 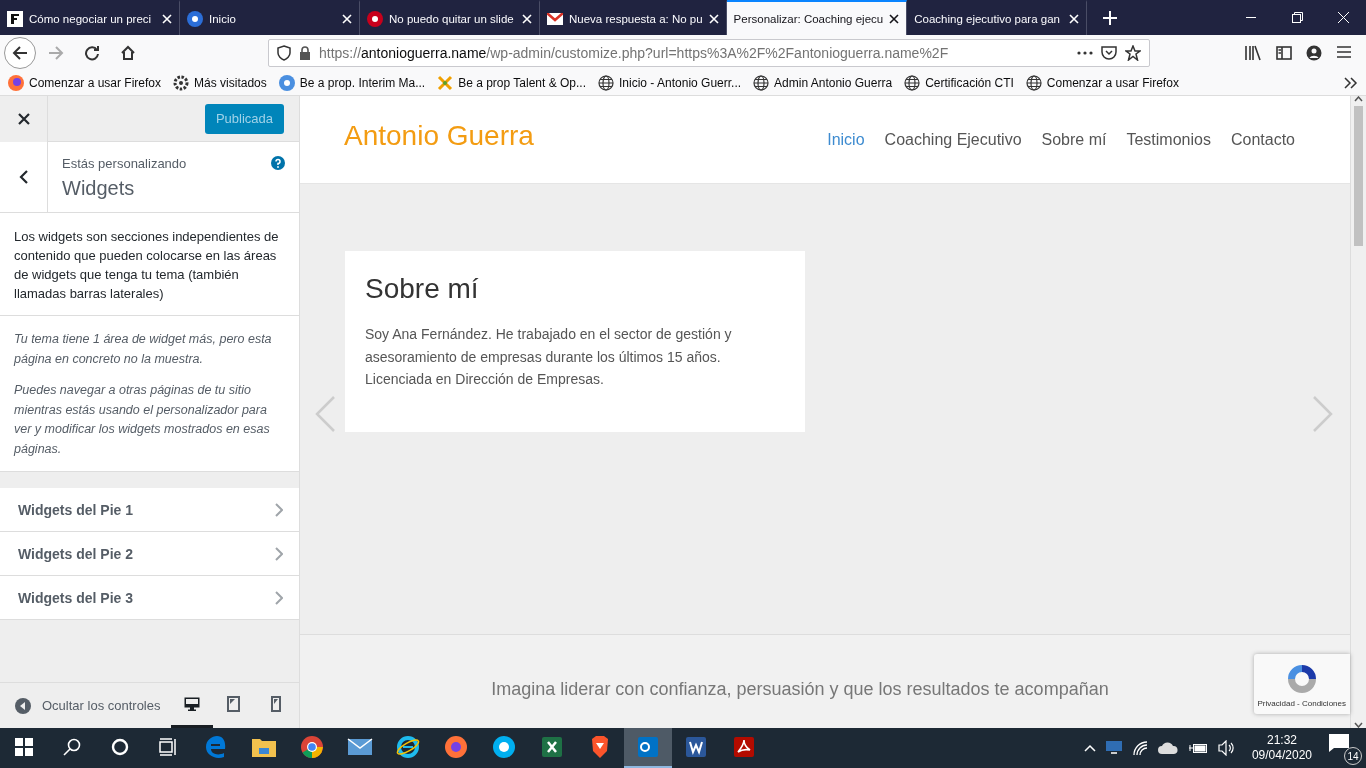 I want to click on nav-link: Contacto, so click(x=1262, y=139).